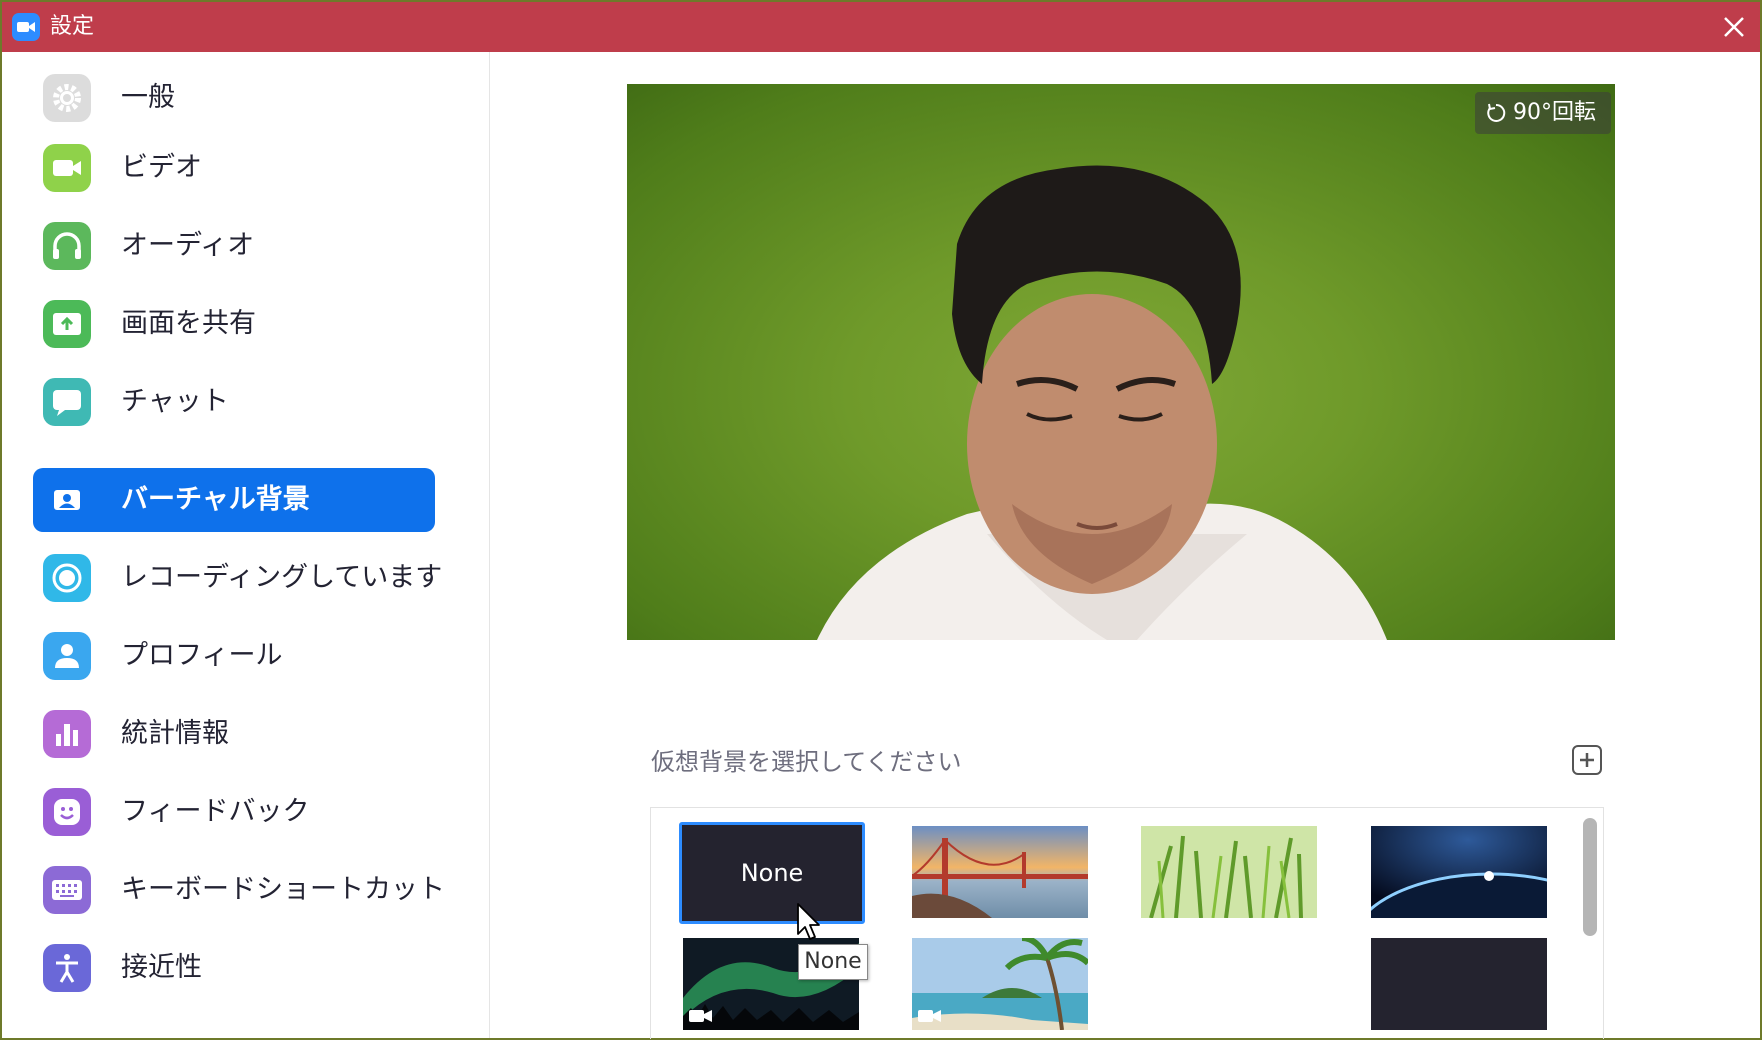  What do you see at coordinates (1590, 877) in the screenshot?
I see `gallery-scrollbar-thumb` at bounding box center [1590, 877].